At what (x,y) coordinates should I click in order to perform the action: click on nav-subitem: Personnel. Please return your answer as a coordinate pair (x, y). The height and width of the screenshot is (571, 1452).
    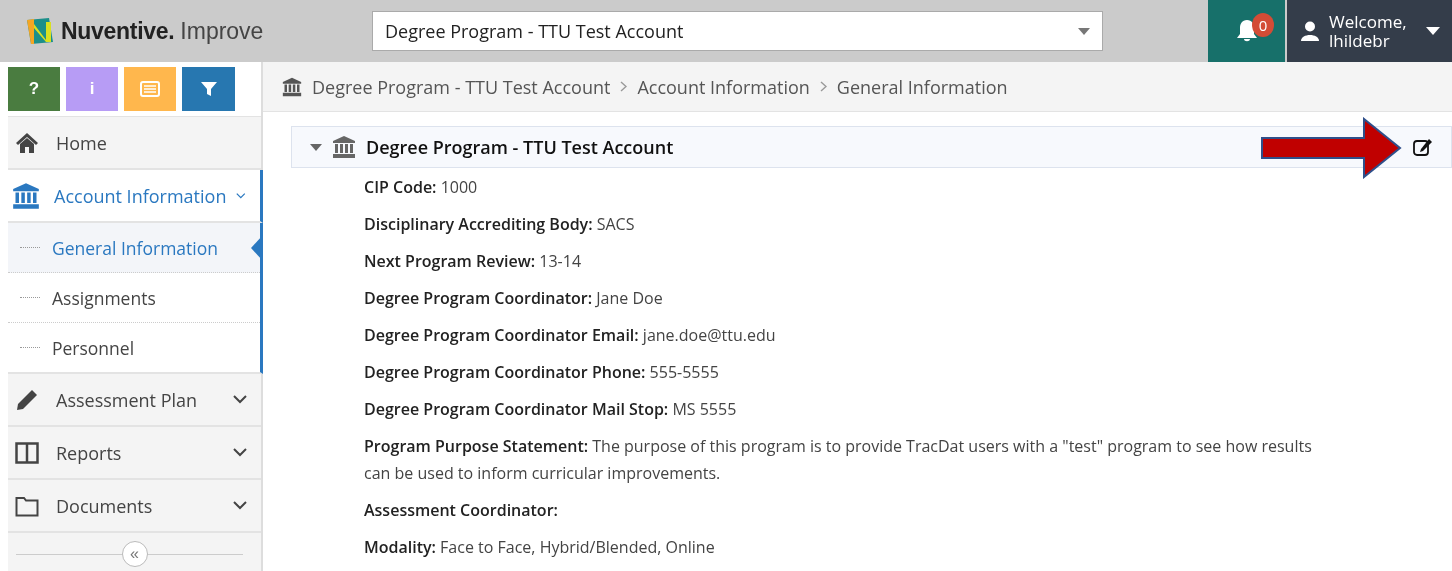
    Looking at the image, I should click on (134, 347).